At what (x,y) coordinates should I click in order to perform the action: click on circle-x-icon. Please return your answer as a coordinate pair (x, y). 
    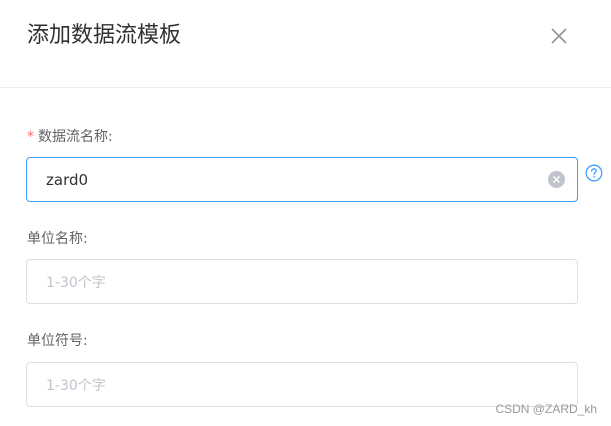
    Looking at the image, I should click on (556, 179).